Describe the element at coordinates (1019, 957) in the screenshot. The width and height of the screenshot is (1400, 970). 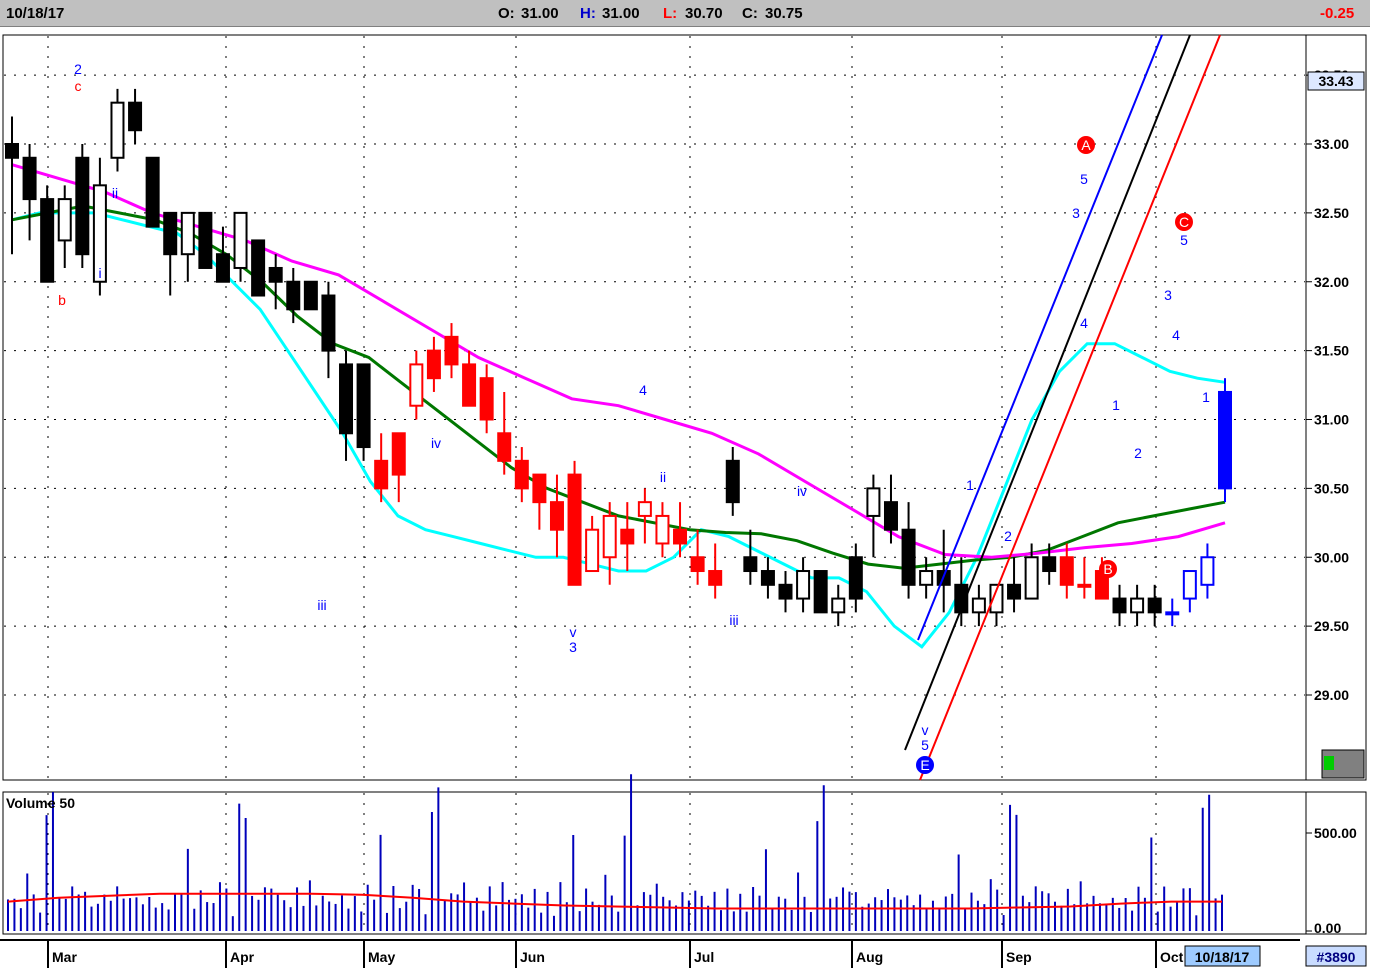
I see `month-label: Sep` at that location.